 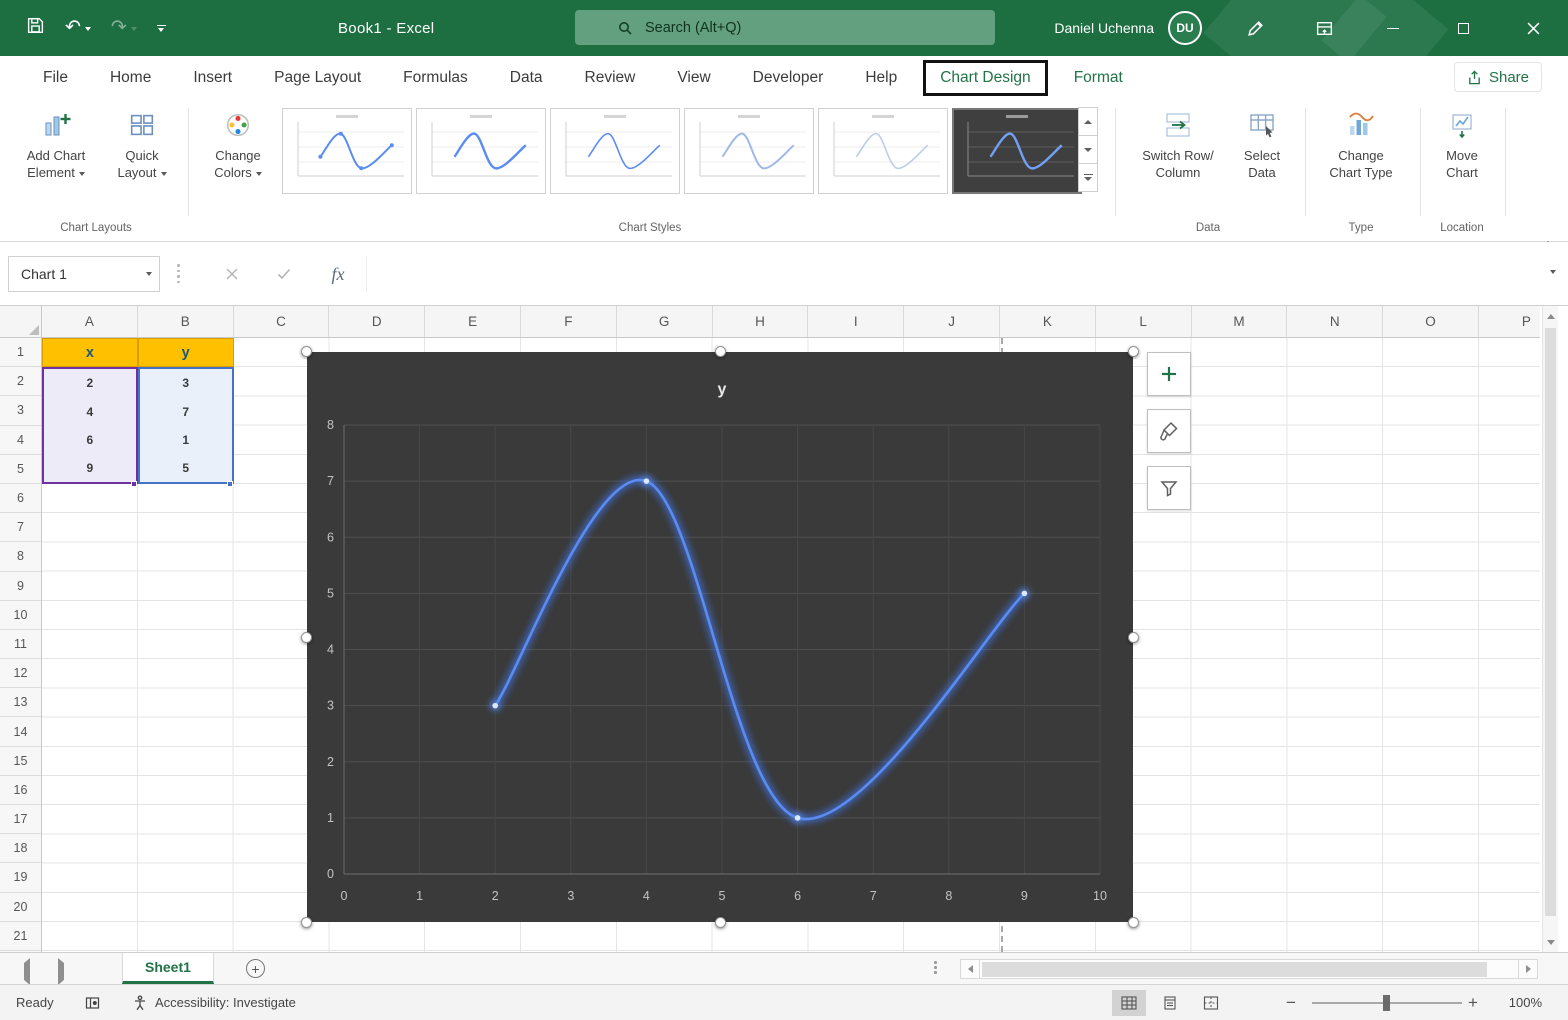 I want to click on vertical-scrollbar-thumb, so click(x=1550, y=622).